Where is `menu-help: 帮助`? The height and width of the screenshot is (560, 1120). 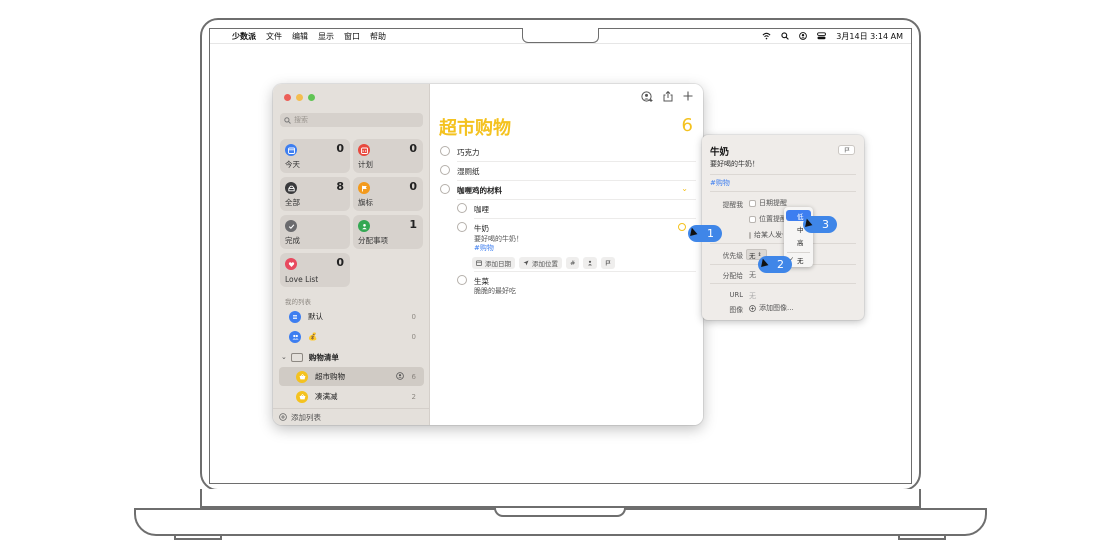 menu-help: 帮助 is located at coordinates (378, 36).